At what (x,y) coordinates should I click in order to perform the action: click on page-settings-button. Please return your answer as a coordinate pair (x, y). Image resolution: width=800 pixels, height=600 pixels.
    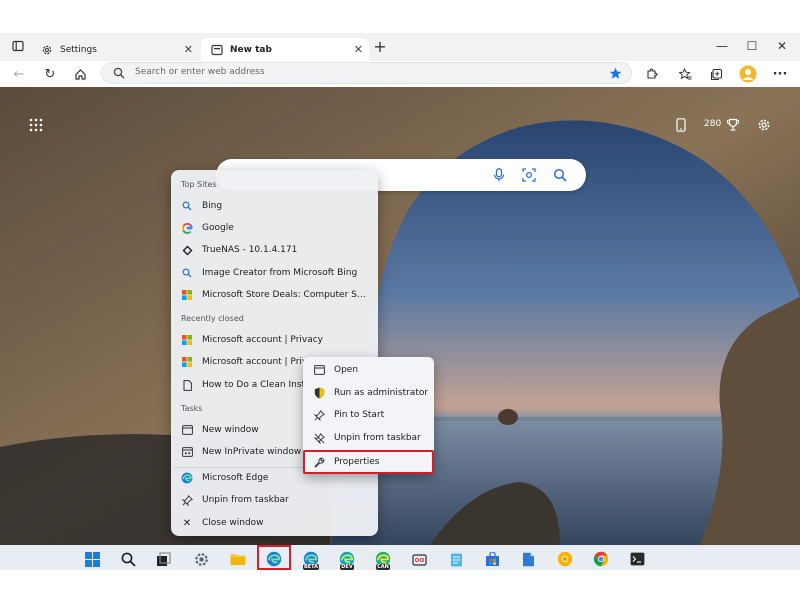
    Looking at the image, I should click on (764, 125).